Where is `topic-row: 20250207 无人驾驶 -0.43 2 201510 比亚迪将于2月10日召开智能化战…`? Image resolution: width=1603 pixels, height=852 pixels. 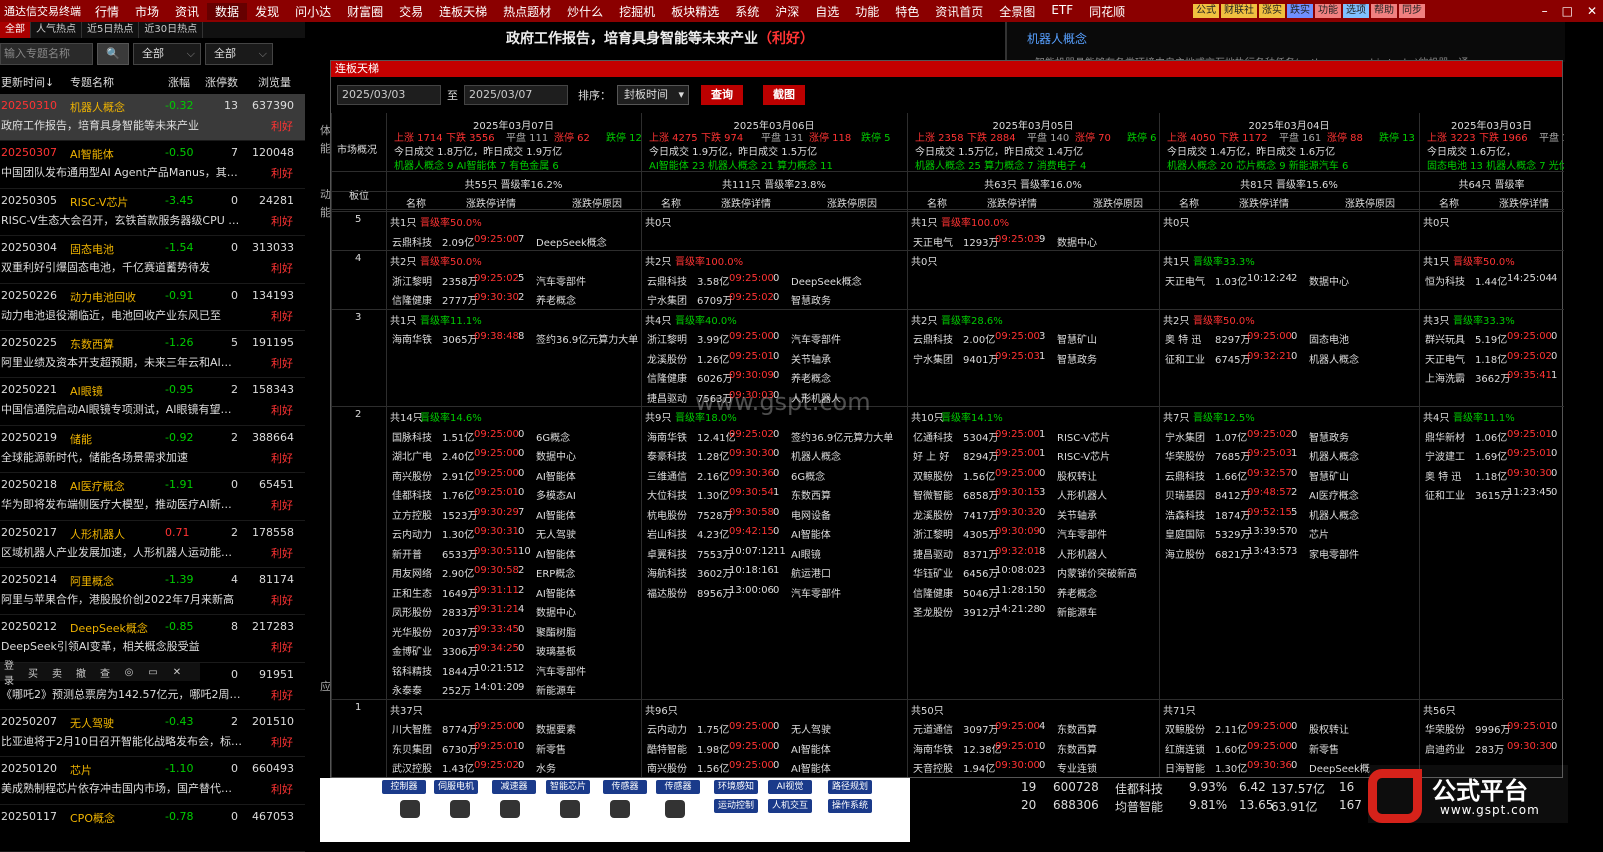 topic-row: 20250207 无人驾驶 -0.43 2 201510 比亚迪将于2月10日召开智能化战… is located at coordinates (152, 734).